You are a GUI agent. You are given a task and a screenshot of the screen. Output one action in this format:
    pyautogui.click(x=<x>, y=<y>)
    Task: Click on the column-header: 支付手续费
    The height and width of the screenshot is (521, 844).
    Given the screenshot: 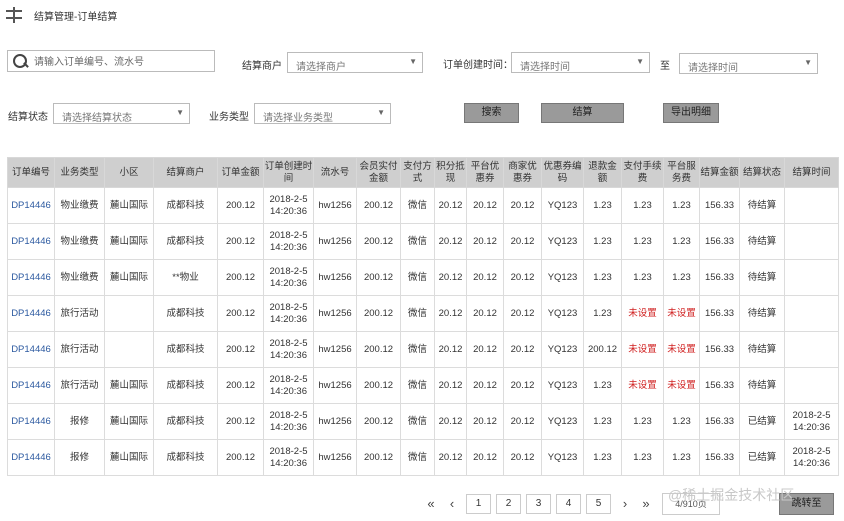 What is the action you would take?
    pyautogui.click(x=642, y=172)
    